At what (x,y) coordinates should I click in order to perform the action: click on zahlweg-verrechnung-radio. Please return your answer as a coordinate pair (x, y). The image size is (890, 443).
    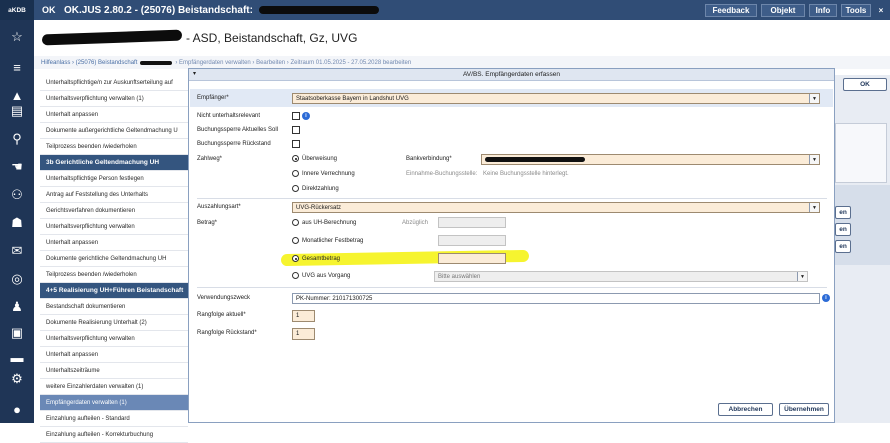
    Looking at the image, I should click on (295, 173).